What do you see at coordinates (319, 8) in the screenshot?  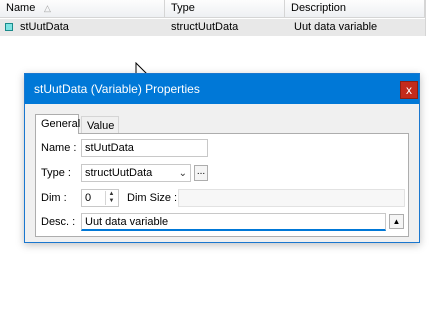 I see `column-header-description-label: Description` at bounding box center [319, 8].